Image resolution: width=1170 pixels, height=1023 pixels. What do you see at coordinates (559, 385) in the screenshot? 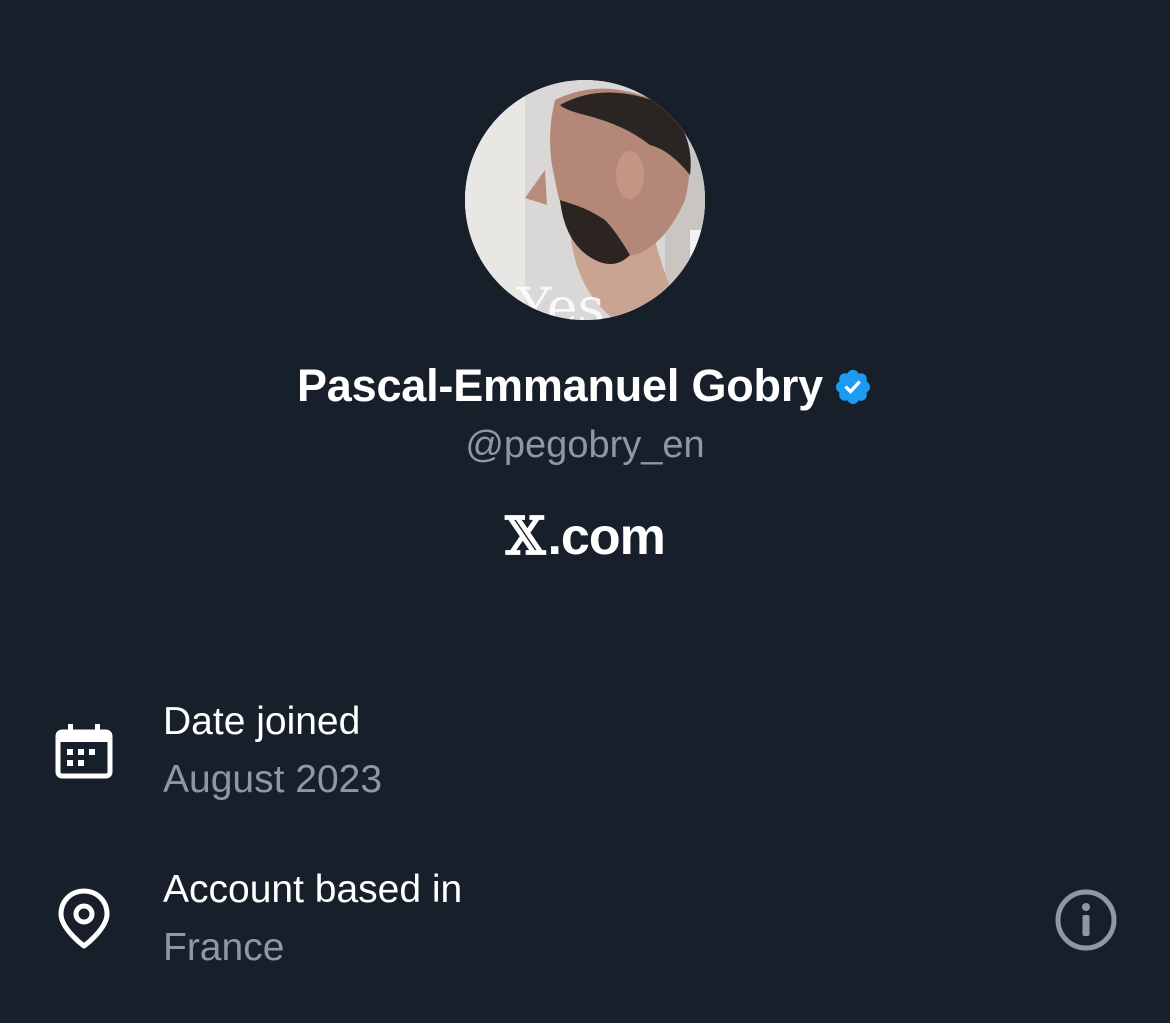
I see `display-name: Pascal-Emmanuel Gobry` at bounding box center [559, 385].